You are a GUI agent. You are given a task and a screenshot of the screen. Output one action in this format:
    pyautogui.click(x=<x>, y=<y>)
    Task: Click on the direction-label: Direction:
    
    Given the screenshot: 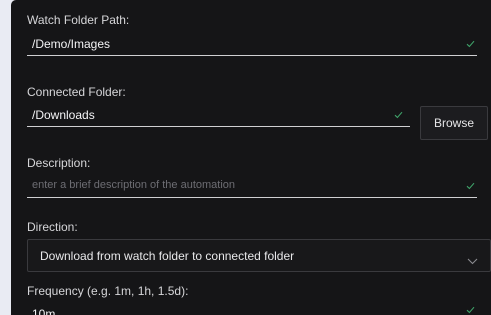 What is the action you would take?
    pyautogui.click(x=52, y=227)
    